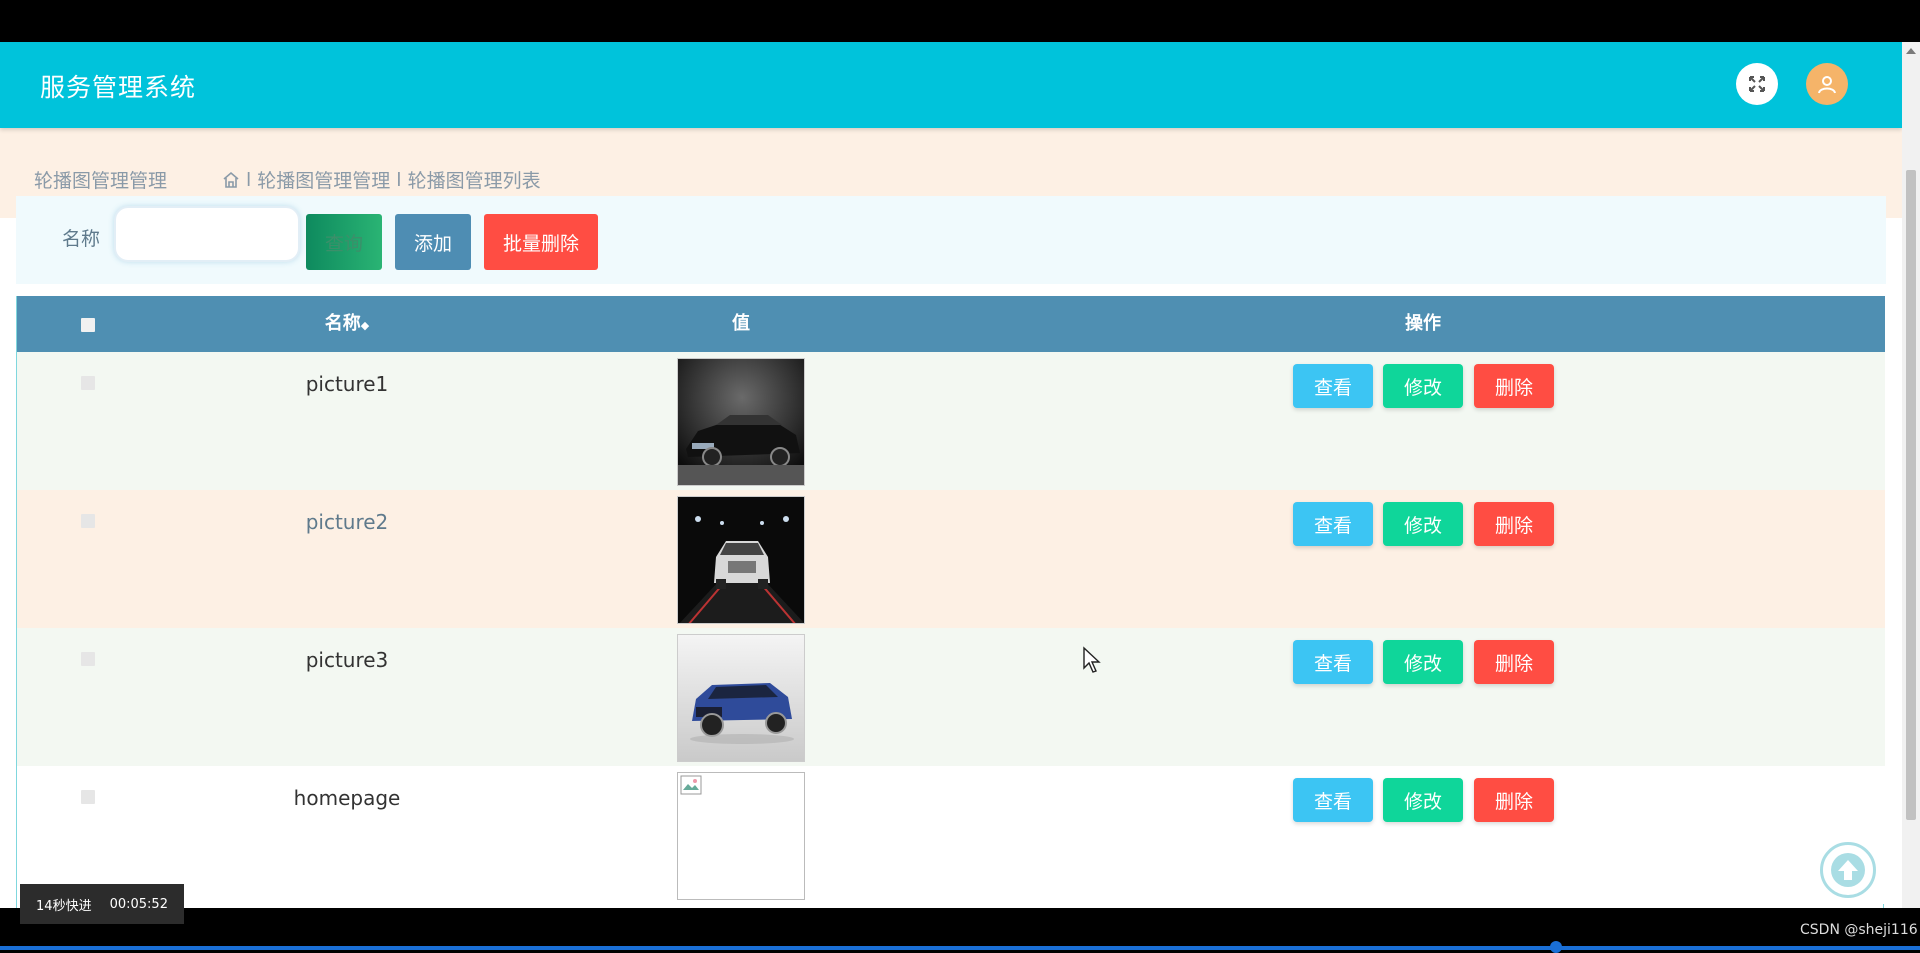  What do you see at coordinates (81, 239) in the screenshot?
I see `name-filter-label: 名称` at bounding box center [81, 239].